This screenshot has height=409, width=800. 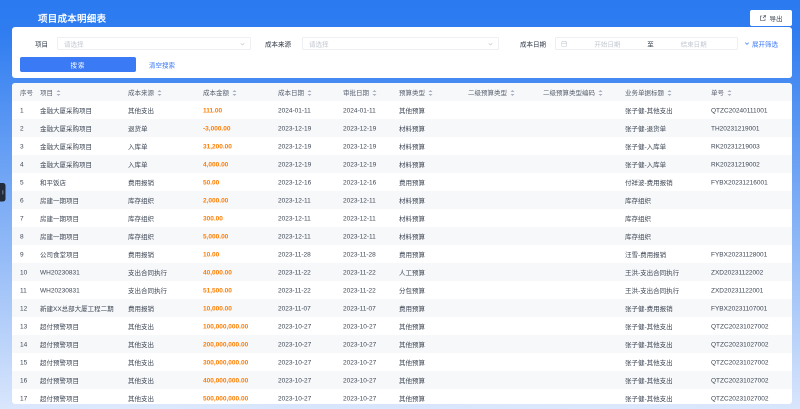 I want to click on table-cell: 和平饭店, so click(x=53, y=182).